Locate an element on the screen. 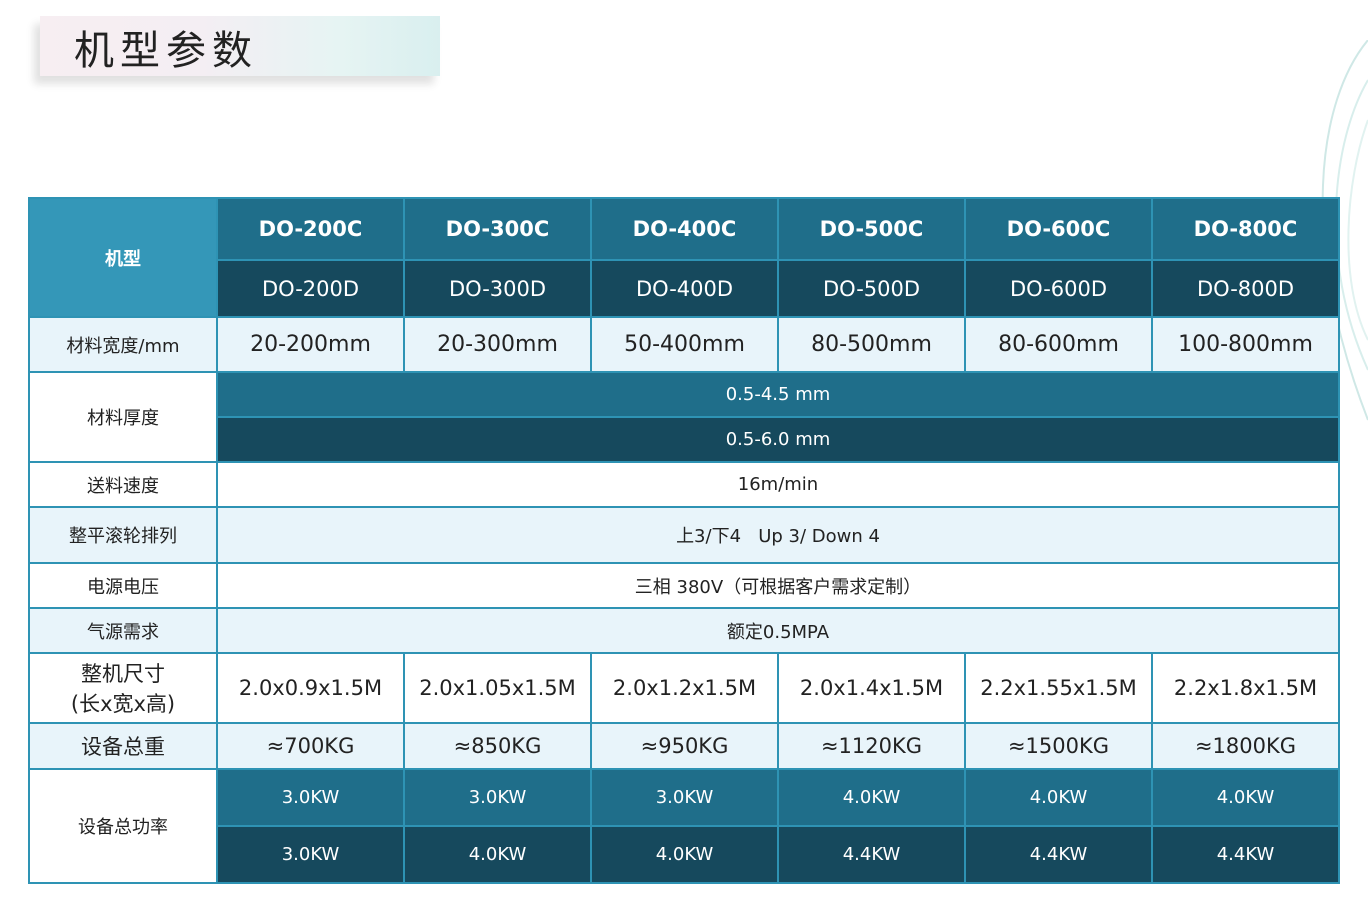  row-label: 气源需求 is located at coordinates (123, 630).